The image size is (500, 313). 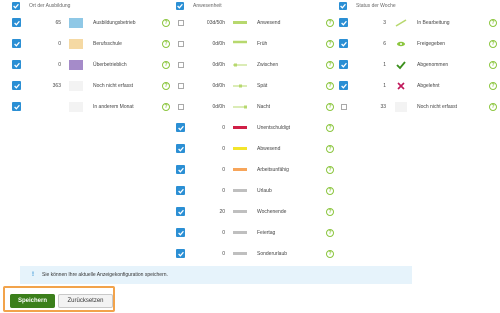 I want to click on ort-row-label: In anderem Monat, so click(x=113, y=106).